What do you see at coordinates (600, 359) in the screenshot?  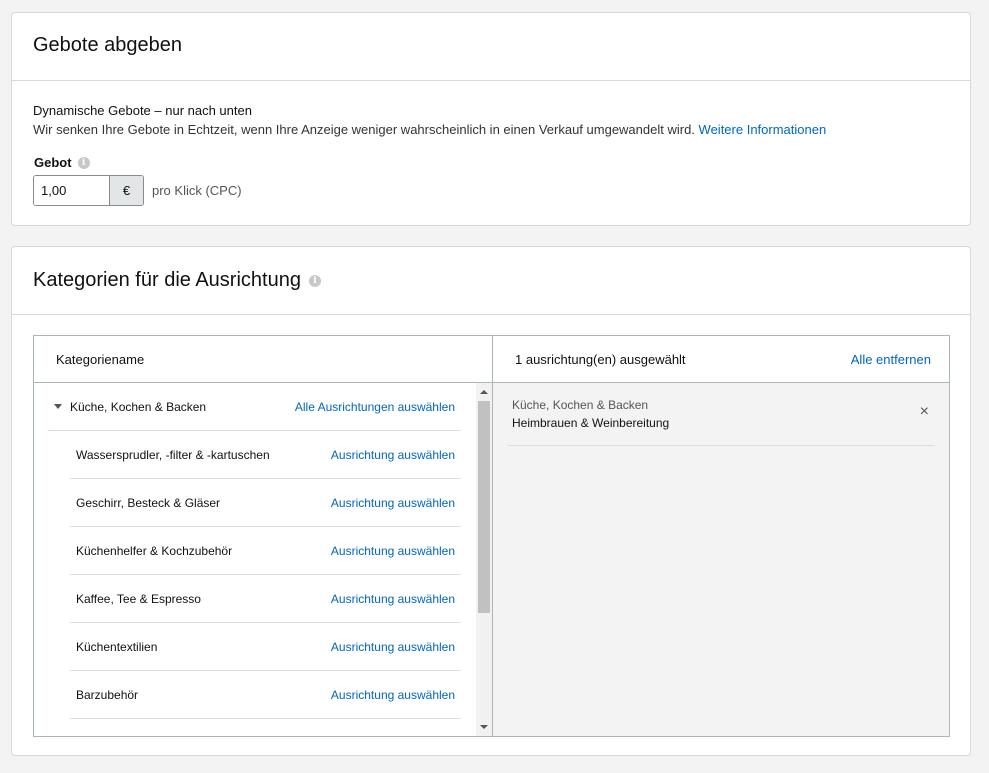 I see `selected-count: 1 ausrichtung(en) ausgewählt` at bounding box center [600, 359].